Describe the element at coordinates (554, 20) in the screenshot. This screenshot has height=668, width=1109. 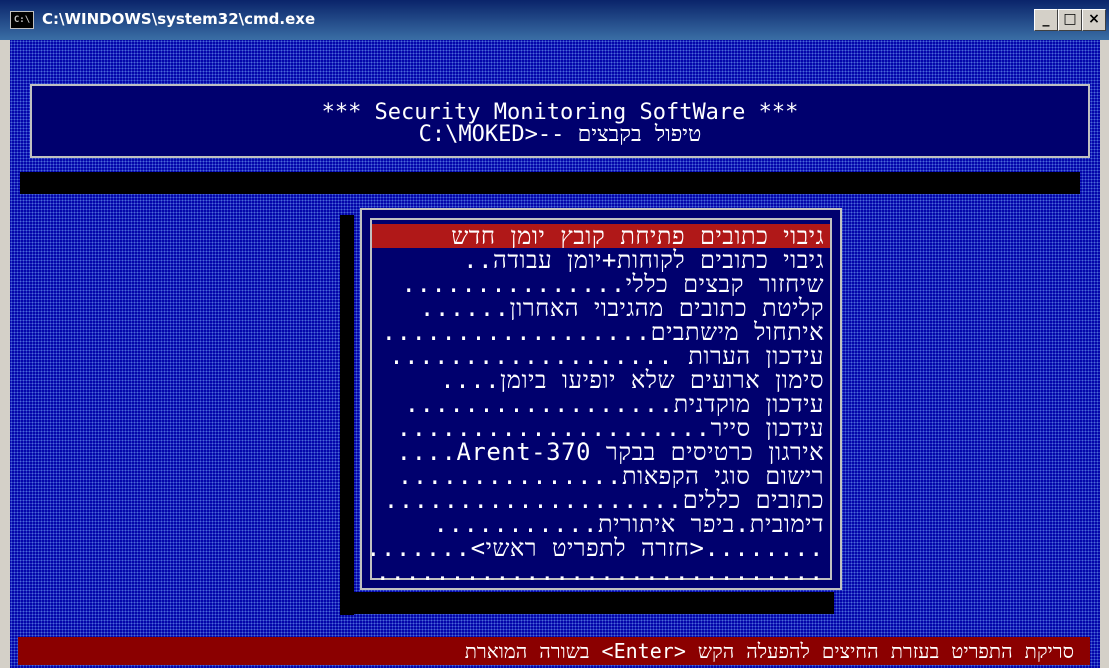
I see `title-bar: C:\ C:\WINDOWS\system32\cmd.exe _ □ ×` at that location.